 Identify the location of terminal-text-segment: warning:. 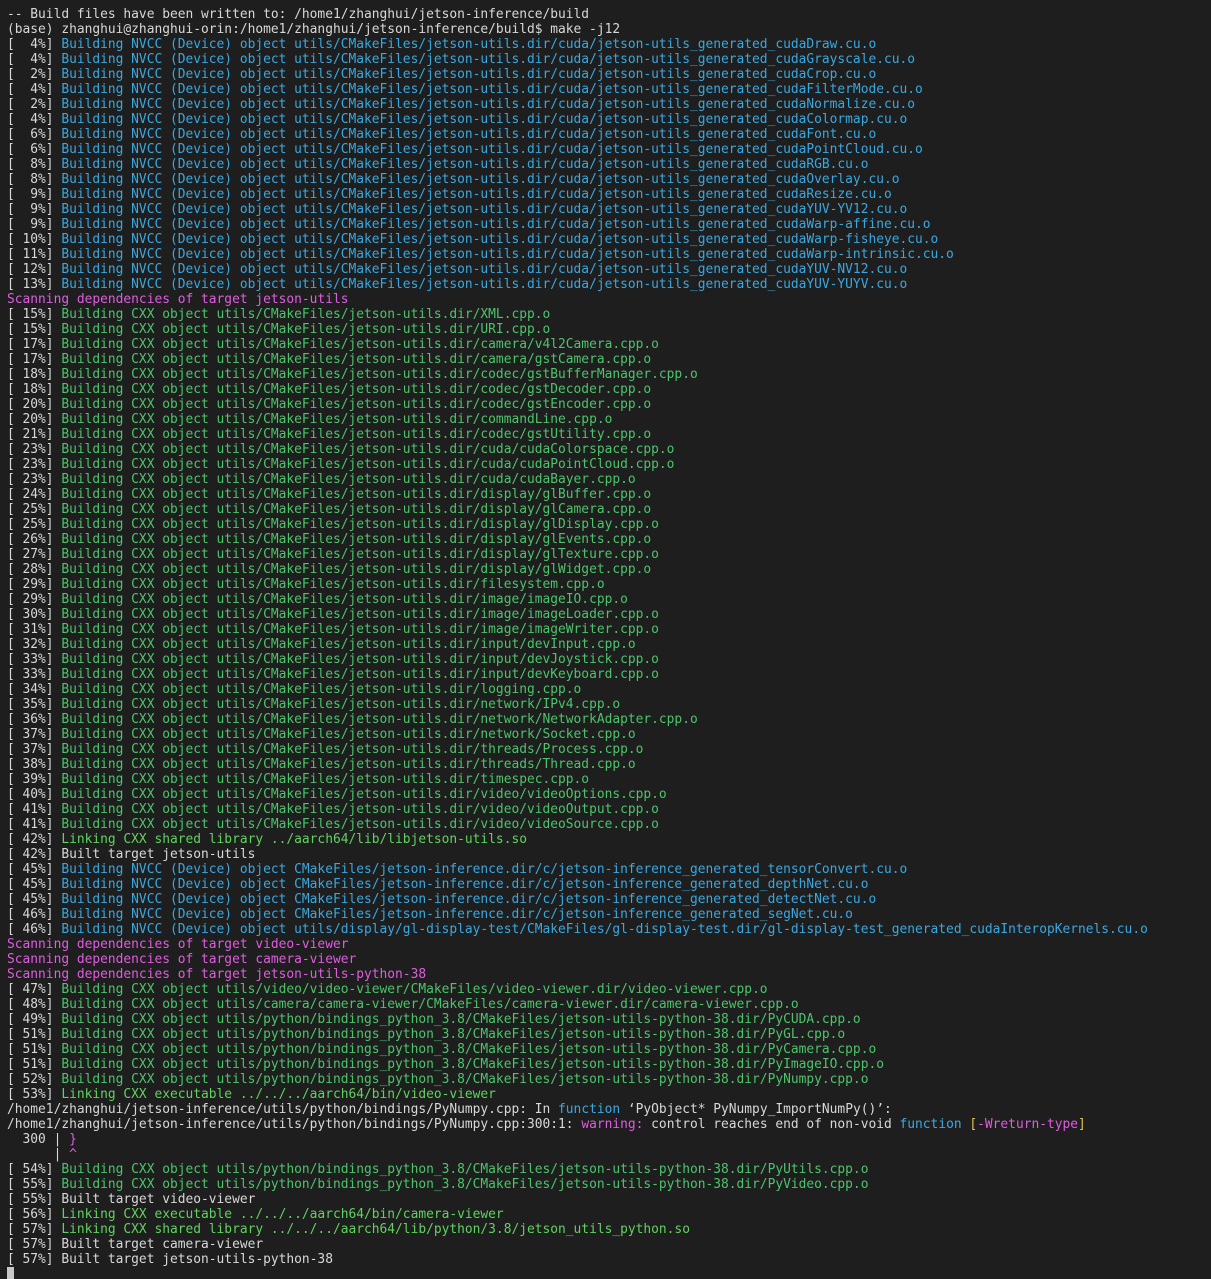
(612, 1124).